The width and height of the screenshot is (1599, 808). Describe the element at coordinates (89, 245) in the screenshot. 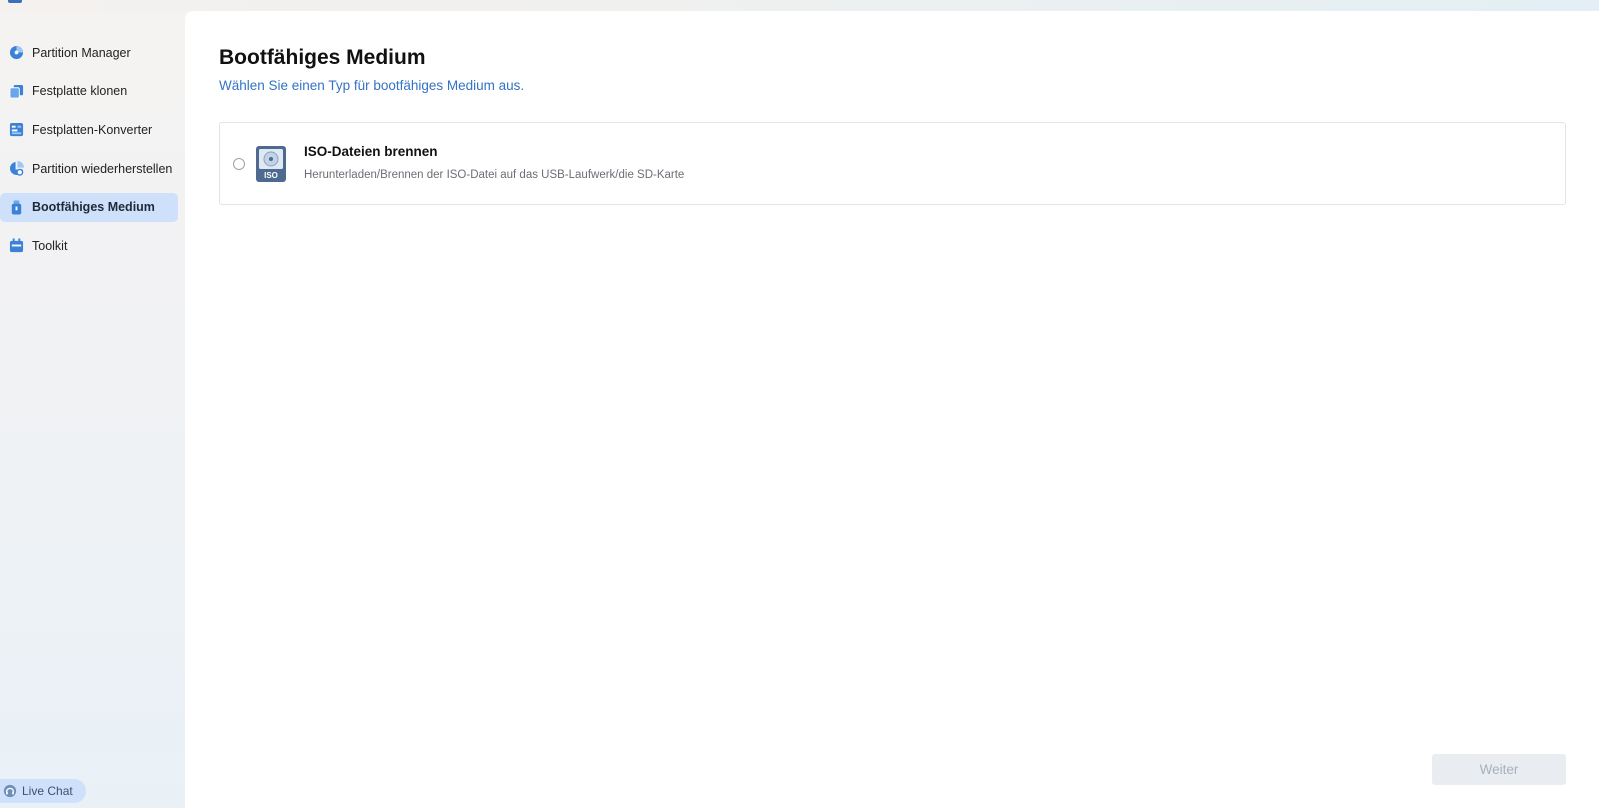

I see `sidebar-item-toolkit: Toolkit` at that location.